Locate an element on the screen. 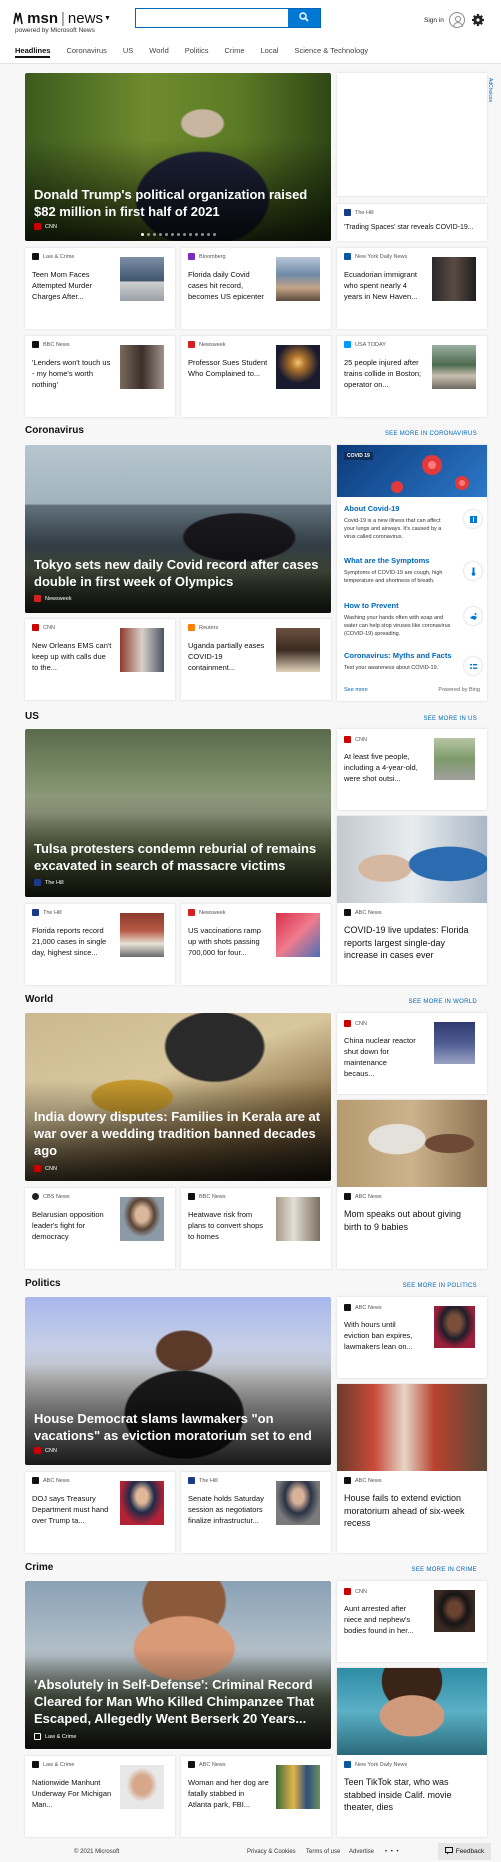 Image resolution: width=501 pixels, height=1862 pixels. section-heading-crime: Crime is located at coordinates (39, 1567).